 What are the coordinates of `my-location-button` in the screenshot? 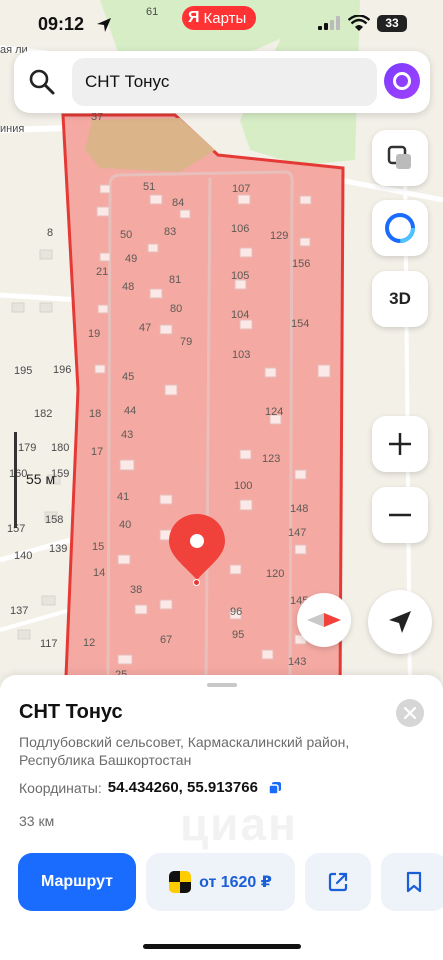 It's located at (400, 622).